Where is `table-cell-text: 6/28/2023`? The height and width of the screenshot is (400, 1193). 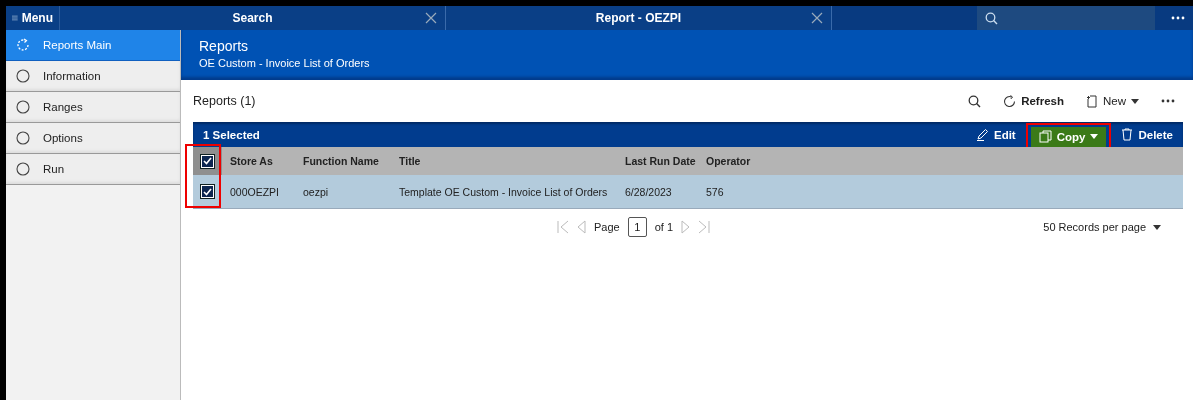 table-cell-text: 6/28/2023 is located at coordinates (649, 191).